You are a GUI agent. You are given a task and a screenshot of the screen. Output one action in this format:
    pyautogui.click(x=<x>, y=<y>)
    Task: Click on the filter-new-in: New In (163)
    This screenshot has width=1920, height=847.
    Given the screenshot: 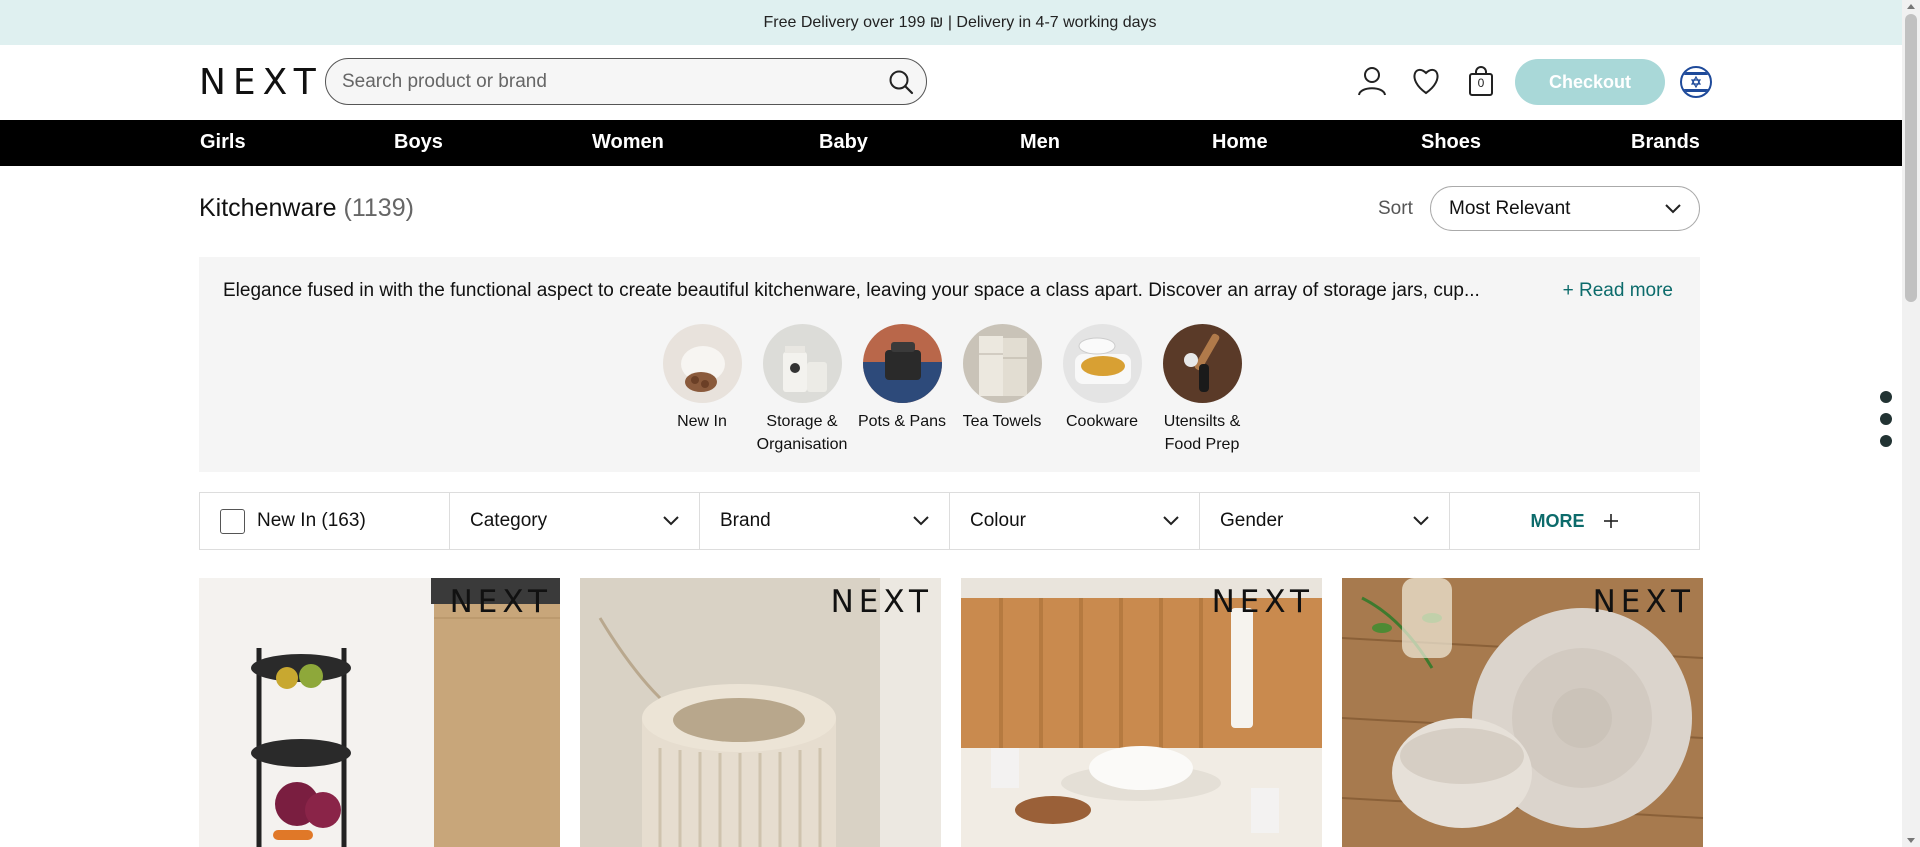 What is the action you would take?
    pyautogui.click(x=325, y=521)
    